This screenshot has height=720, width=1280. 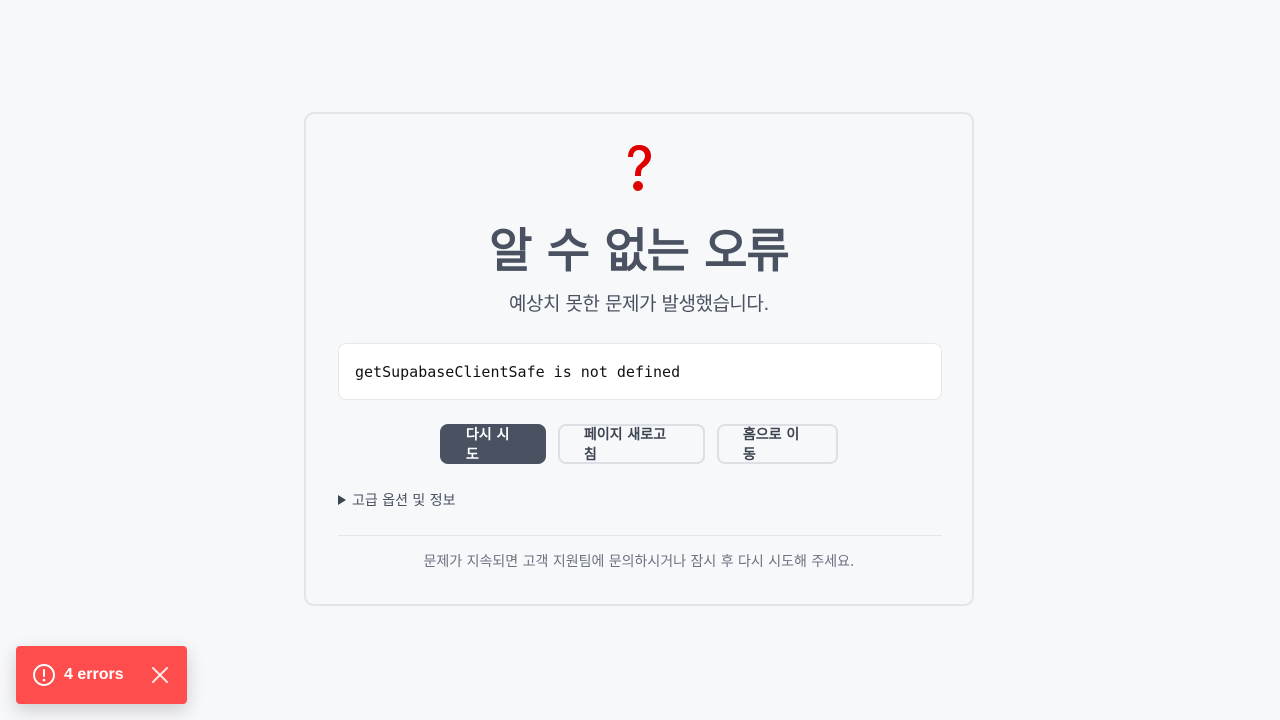 I want to click on advanced-options-label: 고급 옵션 및 정보, so click(x=404, y=501).